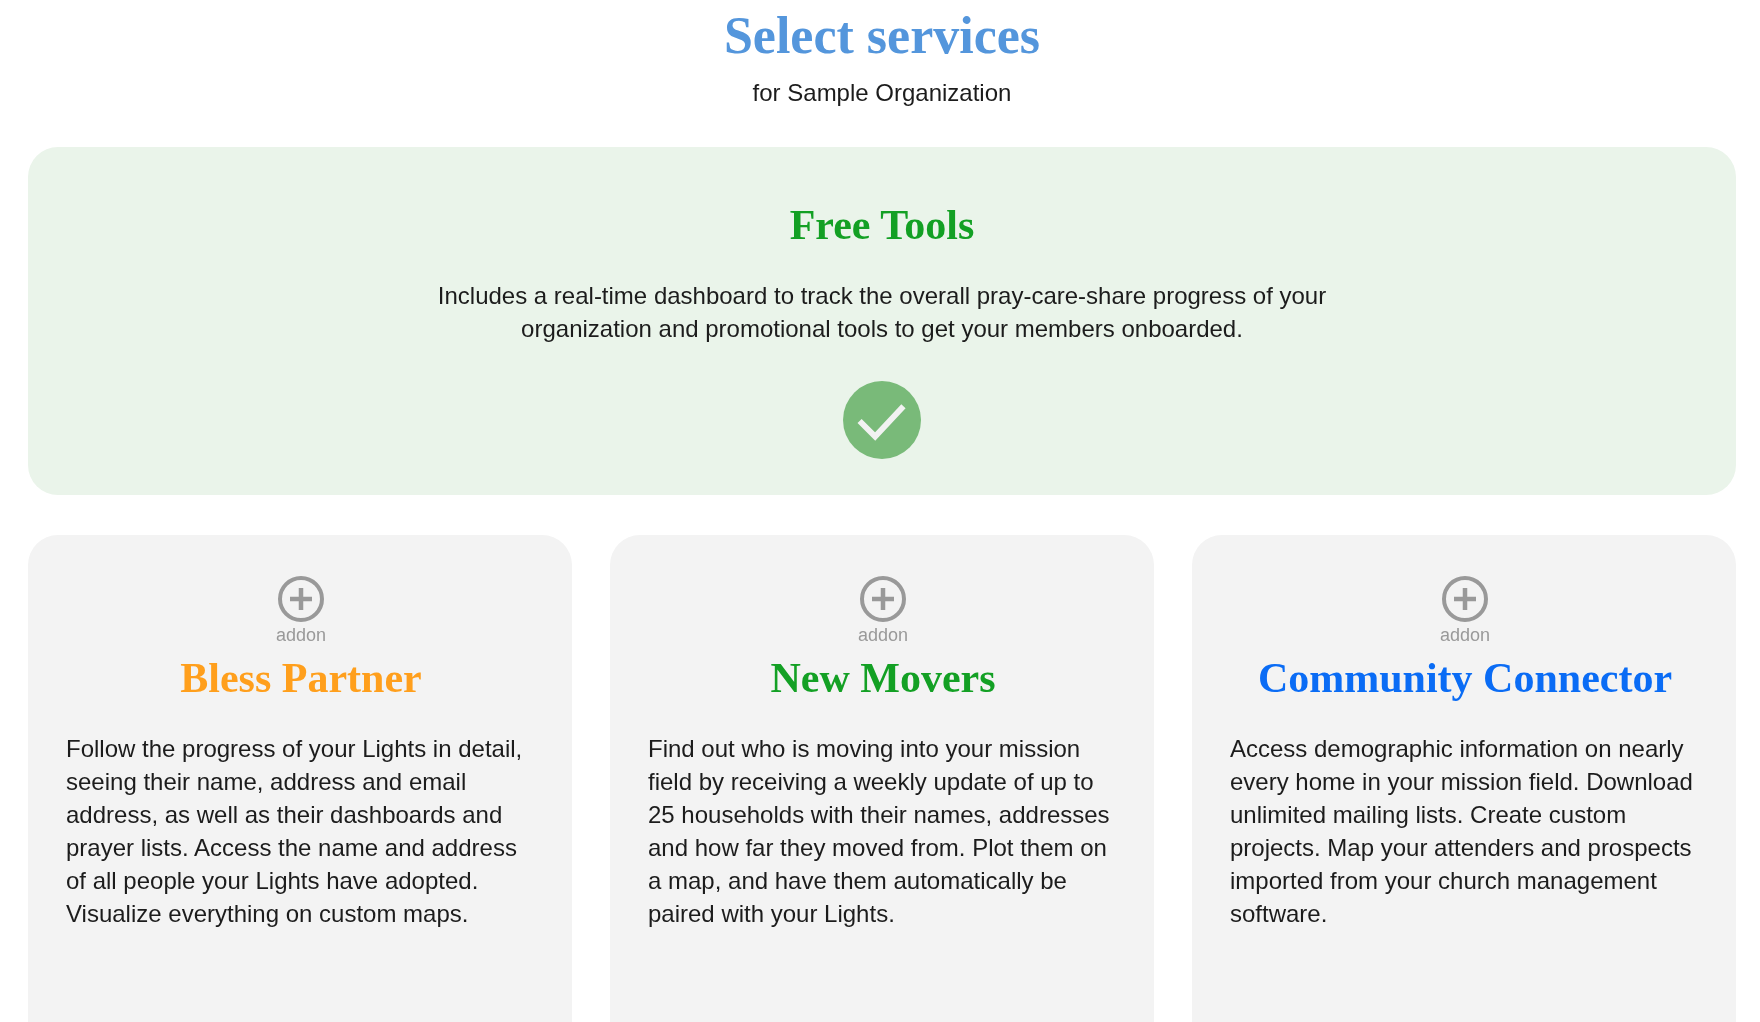 The image size is (1760, 1022). I want to click on card-description: Follow the progress of your Lights in detail, seeing their name, address and email address, as well as their dashboards and prayer lists. Access the name and address of all people your Lights have adopted. Visualize everything on custom maps., so click(295, 831).